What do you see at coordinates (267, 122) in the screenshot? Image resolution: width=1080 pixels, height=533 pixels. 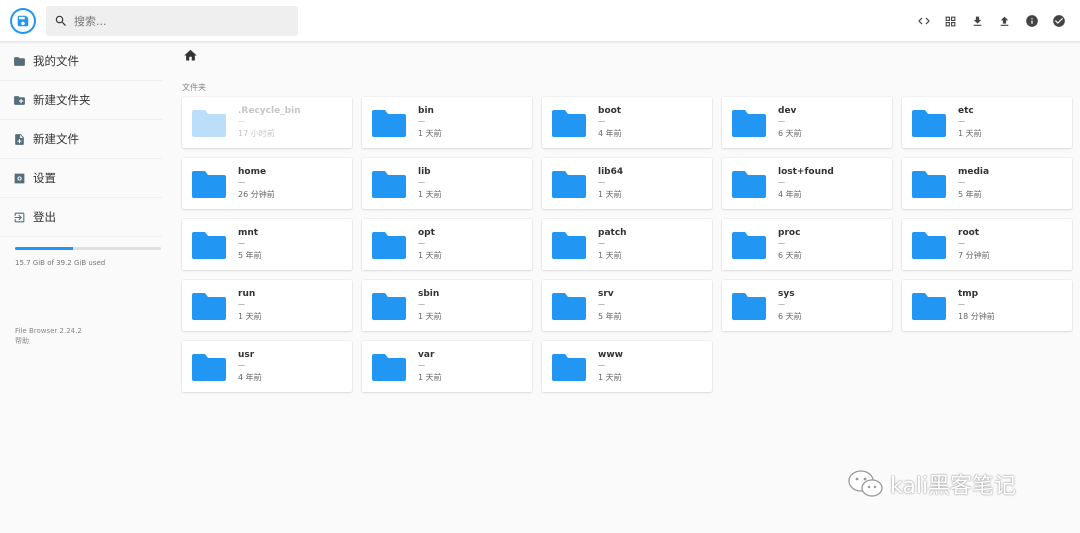 I see `folder-card: .Recycle_bin — 17 小时前` at bounding box center [267, 122].